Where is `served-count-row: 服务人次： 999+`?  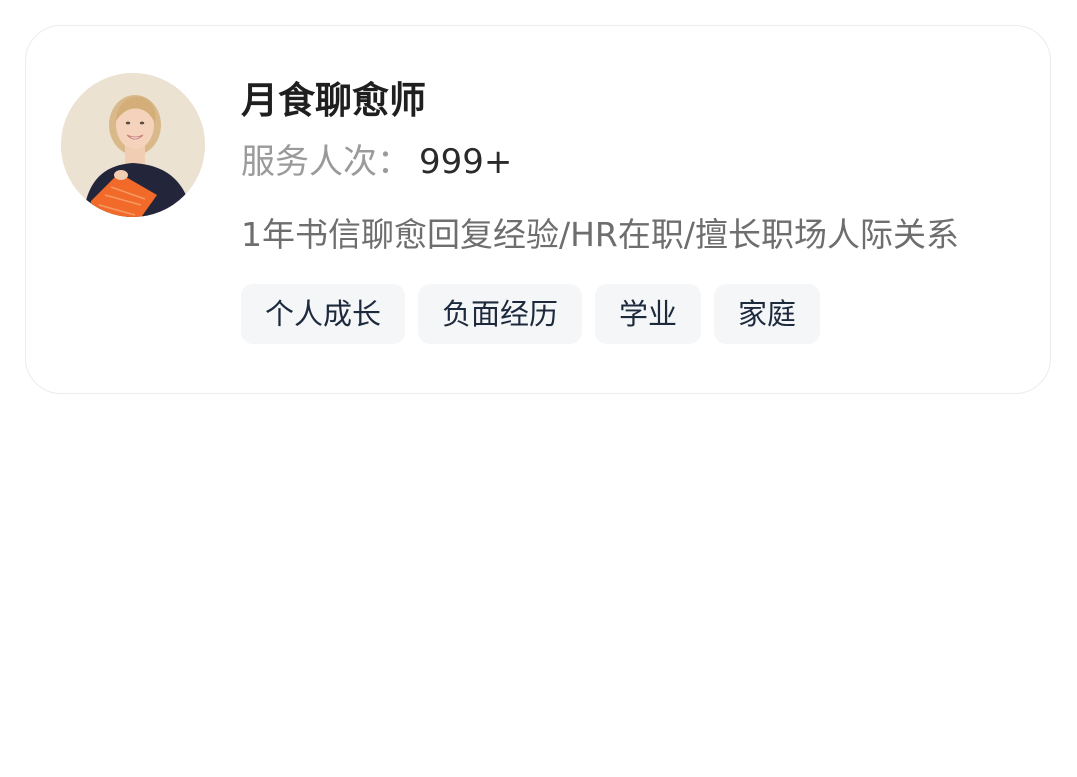 served-count-row: 服务人次： 999+ is located at coordinates (631, 162).